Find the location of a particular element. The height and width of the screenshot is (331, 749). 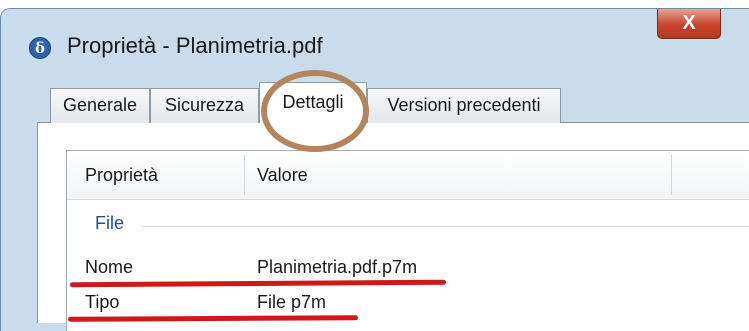

tab-sicurezza: Sicurezza is located at coordinates (204, 105).